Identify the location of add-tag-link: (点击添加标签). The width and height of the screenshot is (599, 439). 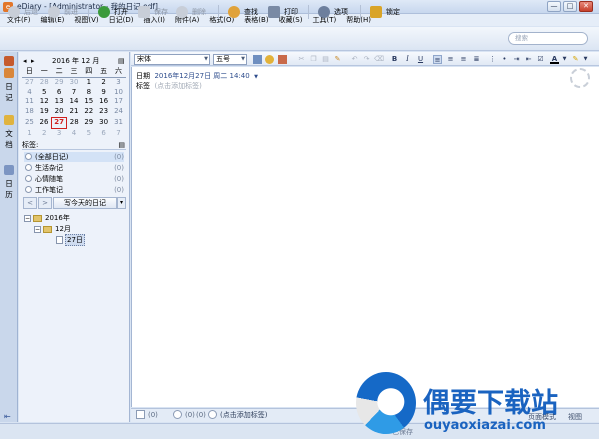
(243, 415).